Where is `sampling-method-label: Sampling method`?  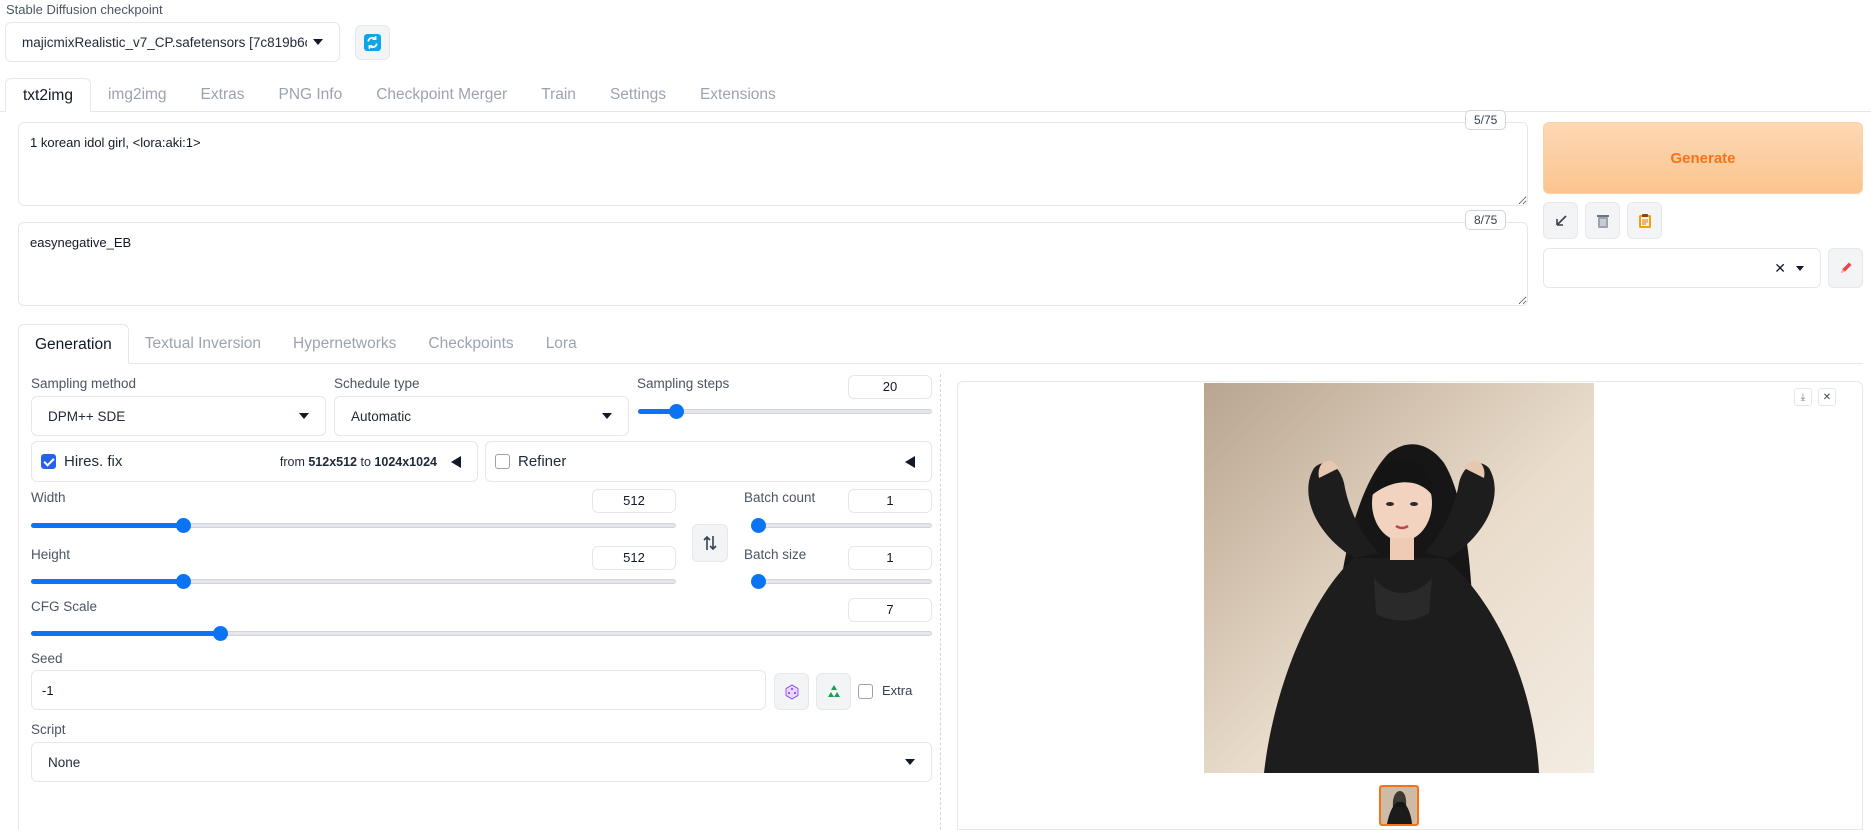 sampling-method-label: Sampling method is located at coordinates (84, 383).